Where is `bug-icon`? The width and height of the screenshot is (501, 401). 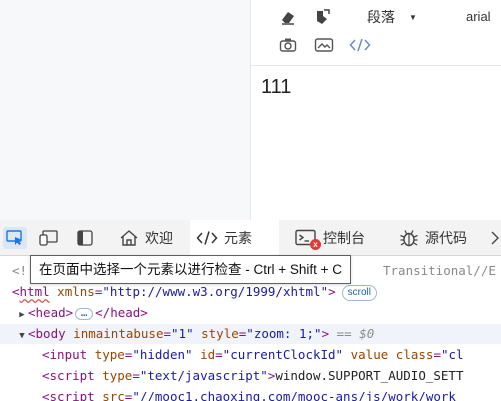 bug-icon is located at coordinates (409, 238).